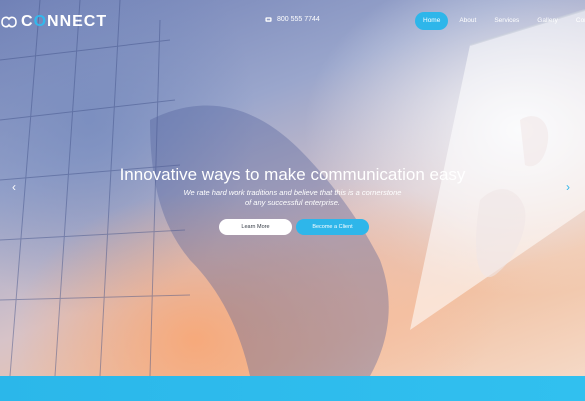 The height and width of the screenshot is (401, 585). What do you see at coordinates (9, 22) in the screenshot?
I see `connect-logo-icon` at bounding box center [9, 22].